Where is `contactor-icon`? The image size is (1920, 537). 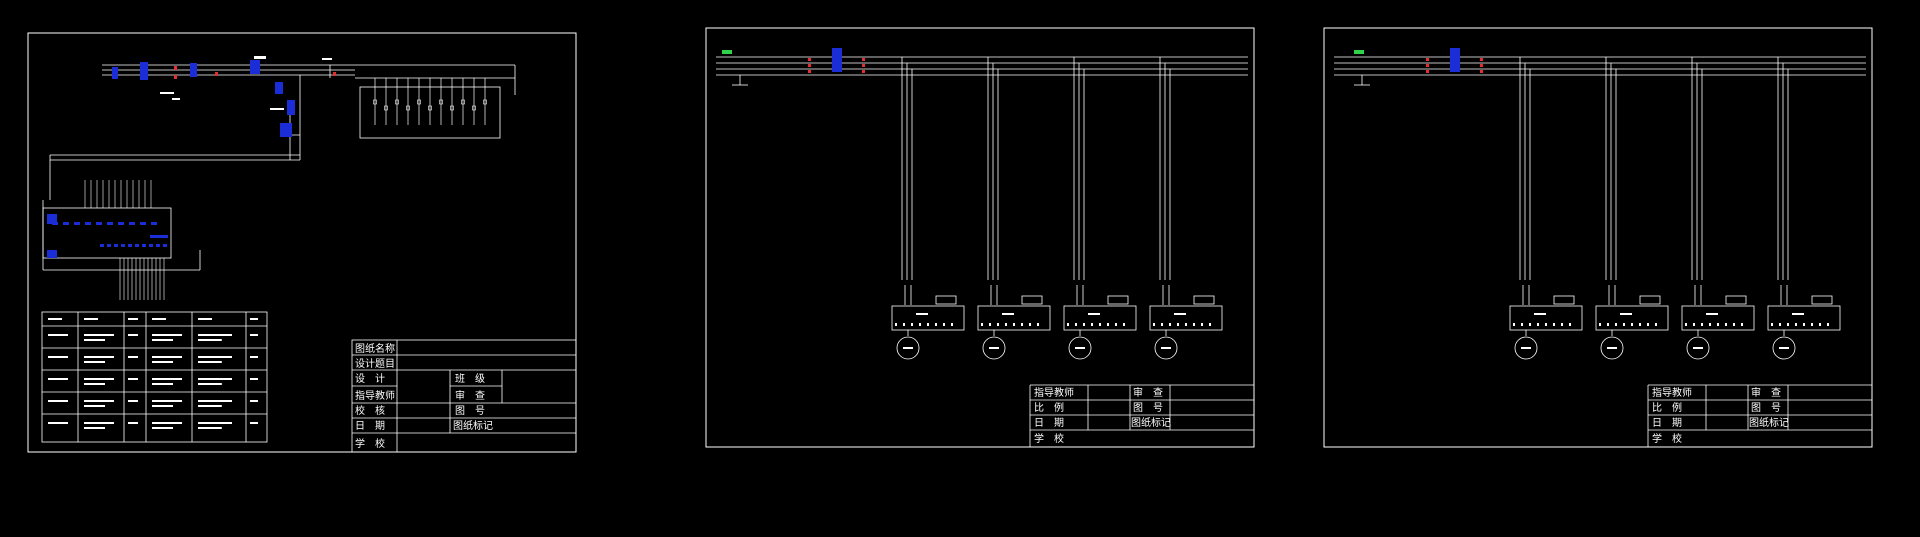 contactor-icon is located at coordinates (193, 70).